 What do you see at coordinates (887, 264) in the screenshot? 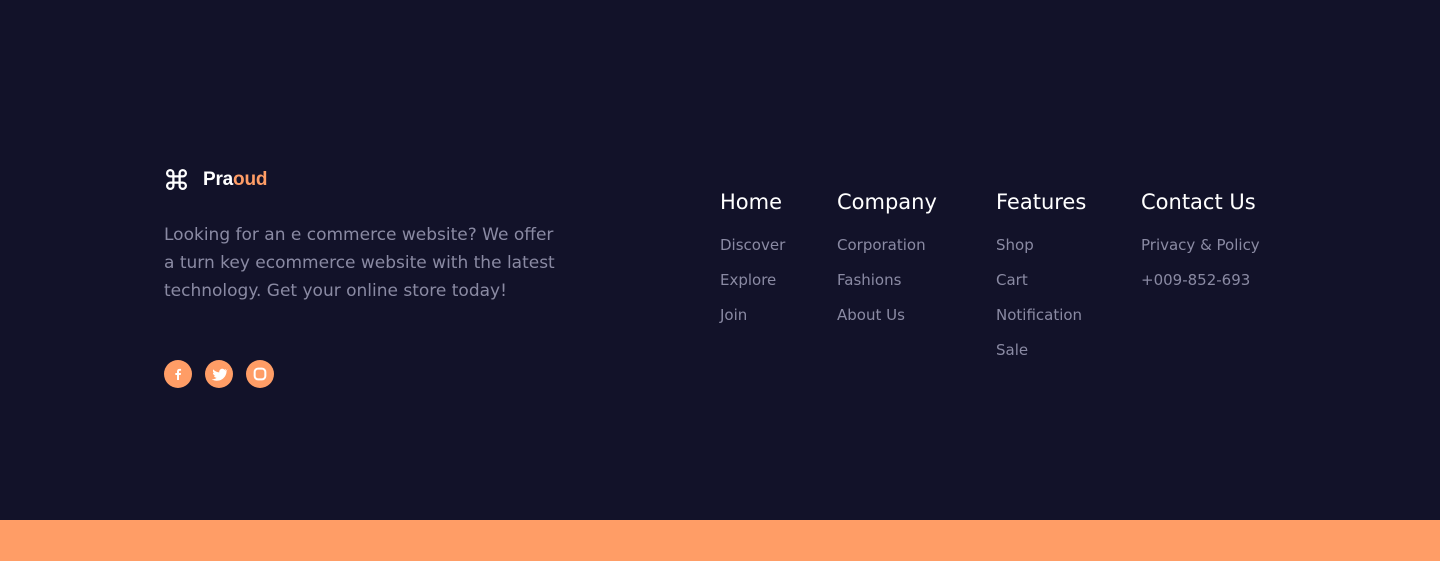
I see `footer-column-company: Company Corporation Fashions About Us` at bounding box center [887, 264].